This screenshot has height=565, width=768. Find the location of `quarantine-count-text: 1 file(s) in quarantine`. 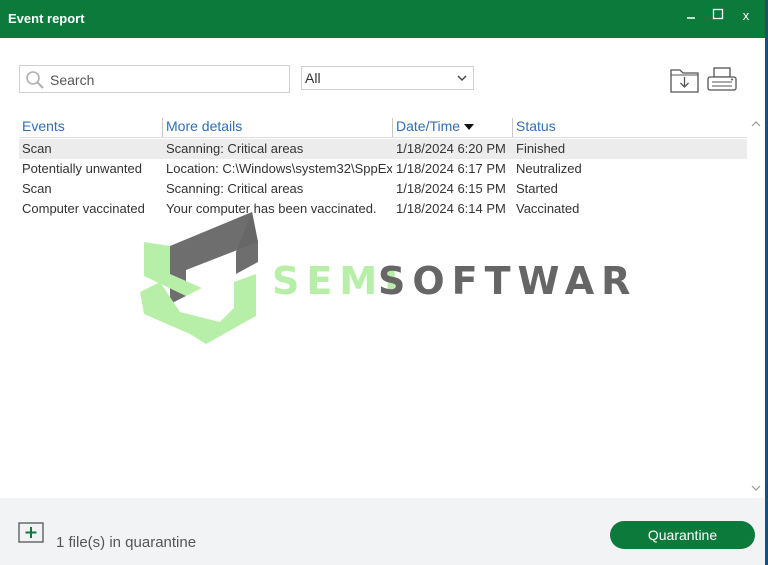

quarantine-count-text: 1 file(s) in quarantine is located at coordinates (126, 542).